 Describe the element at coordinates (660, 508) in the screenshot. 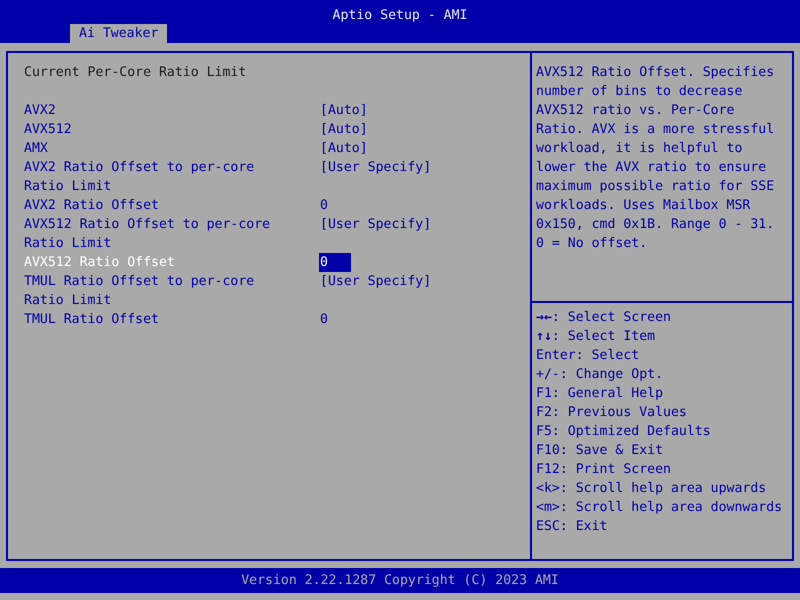

I see `key-help-line: <m>: Scroll help area downwards` at that location.